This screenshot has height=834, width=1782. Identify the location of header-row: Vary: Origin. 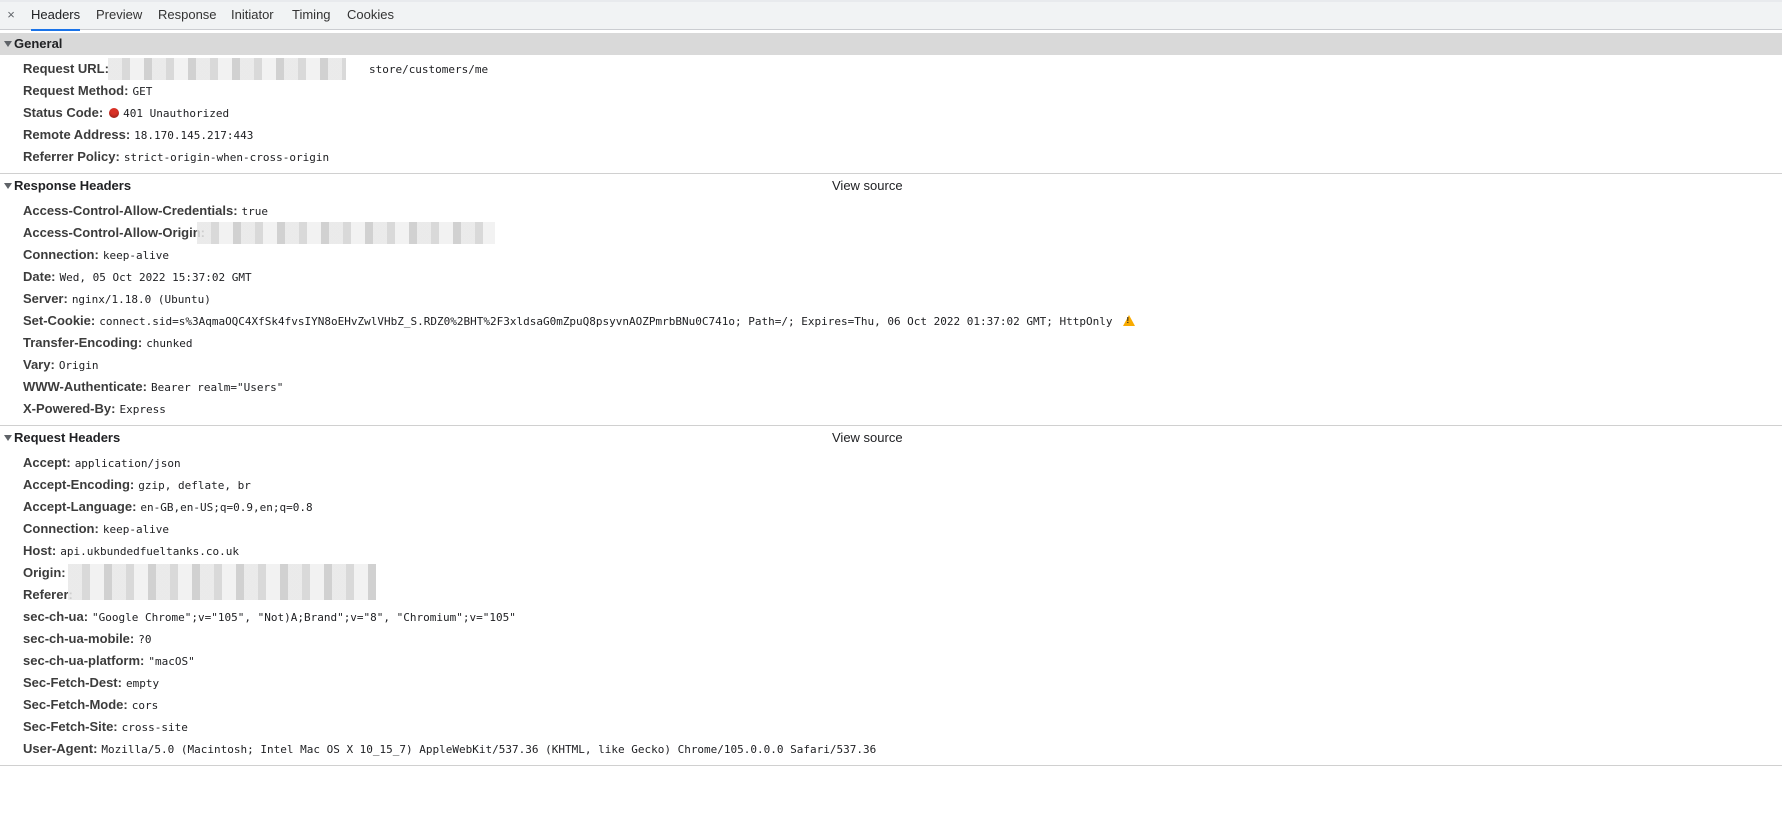
(61, 365).